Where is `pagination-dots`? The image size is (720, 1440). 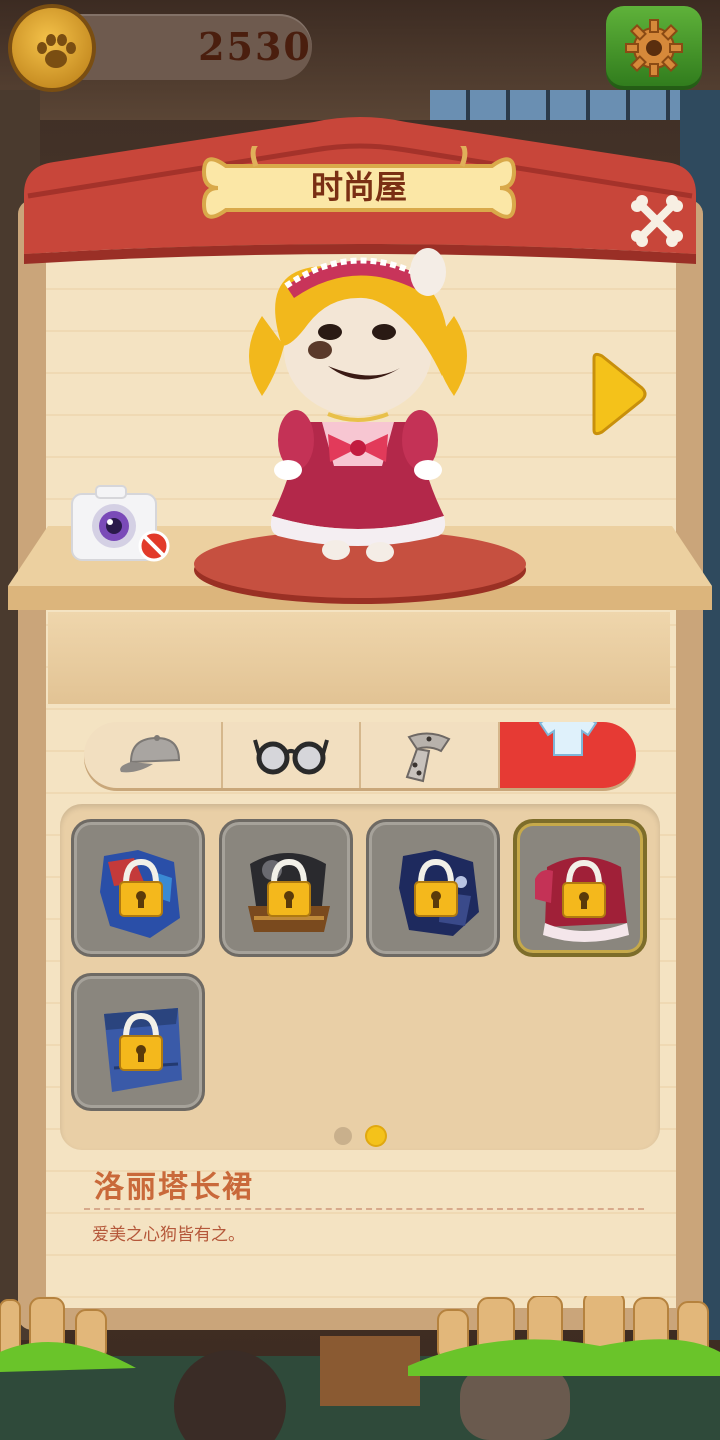 pagination-dots is located at coordinates (364, 1137).